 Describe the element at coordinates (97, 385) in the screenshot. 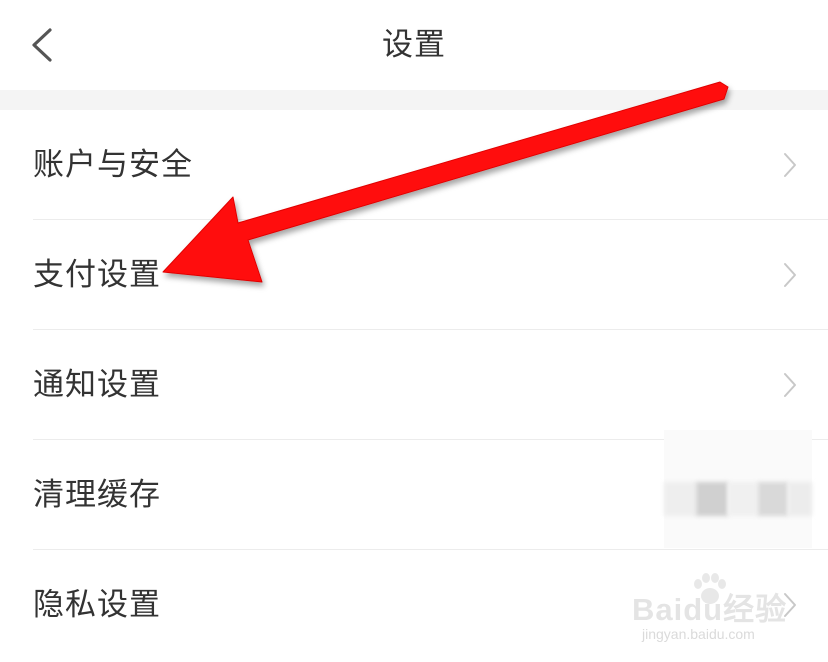

I see `settings-item-label: 通知设置` at that location.